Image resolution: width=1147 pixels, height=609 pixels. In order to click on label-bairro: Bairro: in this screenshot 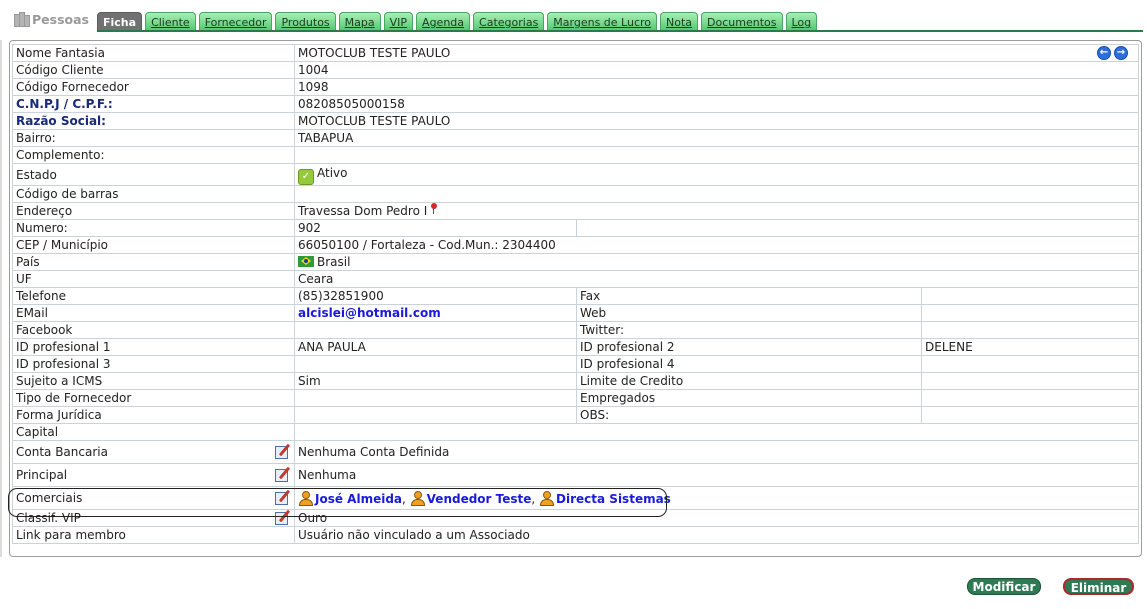, I will do `click(153, 138)`.